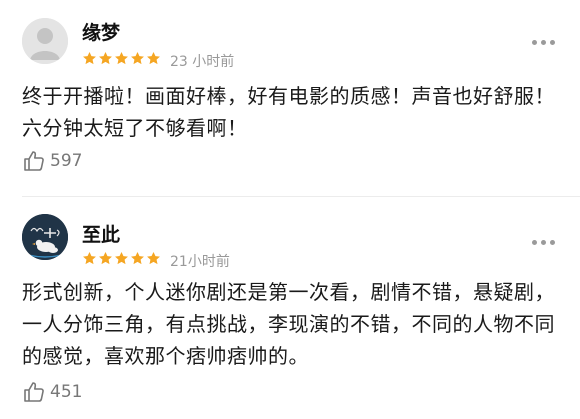  What do you see at coordinates (202, 62) in the screenshot?
I see `comment-time: 23 小时前` at bounding box center [202, 62].